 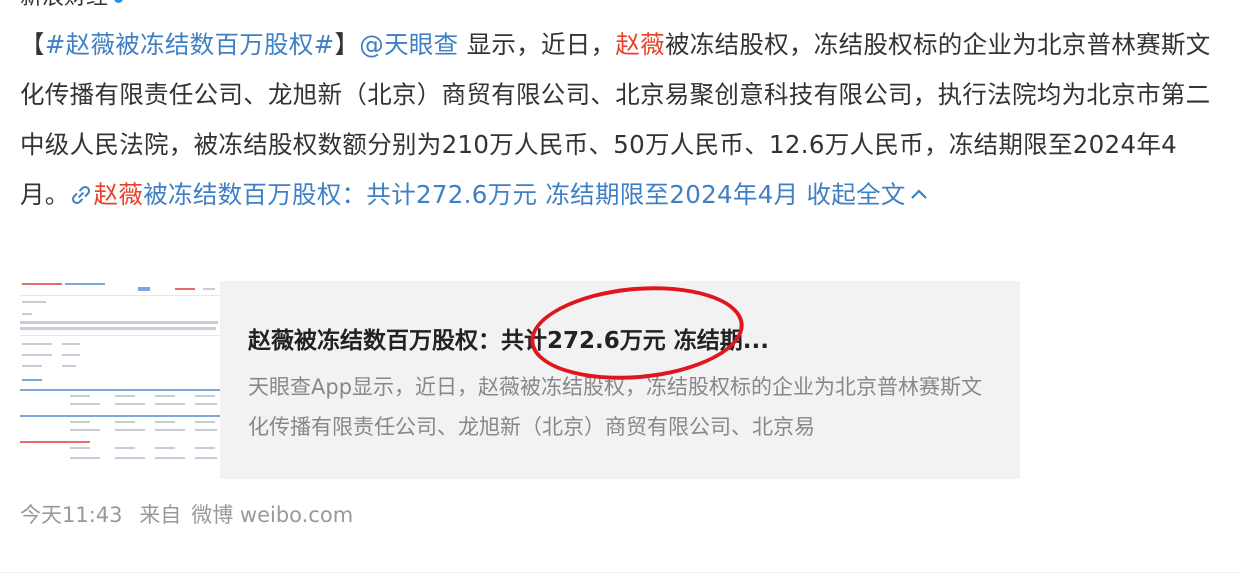 I want to click on article-link: 赵薇被冻结数百万股权：共计272.6万元 冻结期限至2024年4月, so click(x=434, y=194).